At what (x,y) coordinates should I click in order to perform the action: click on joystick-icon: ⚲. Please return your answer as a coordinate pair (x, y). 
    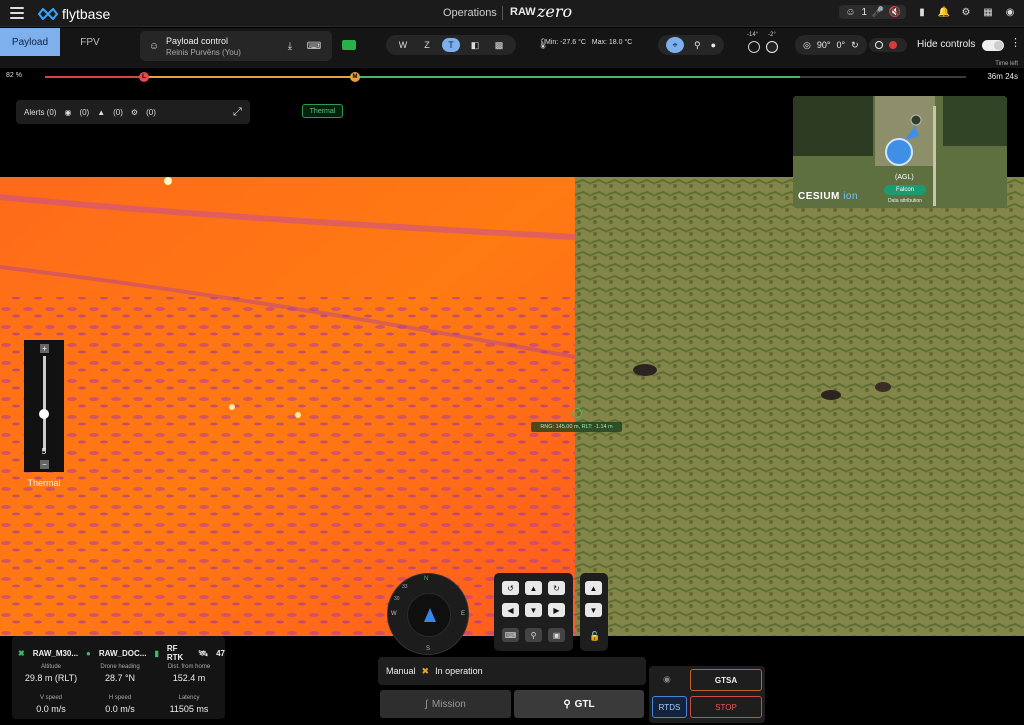
    Looking at the image, I should click on (533, 635).